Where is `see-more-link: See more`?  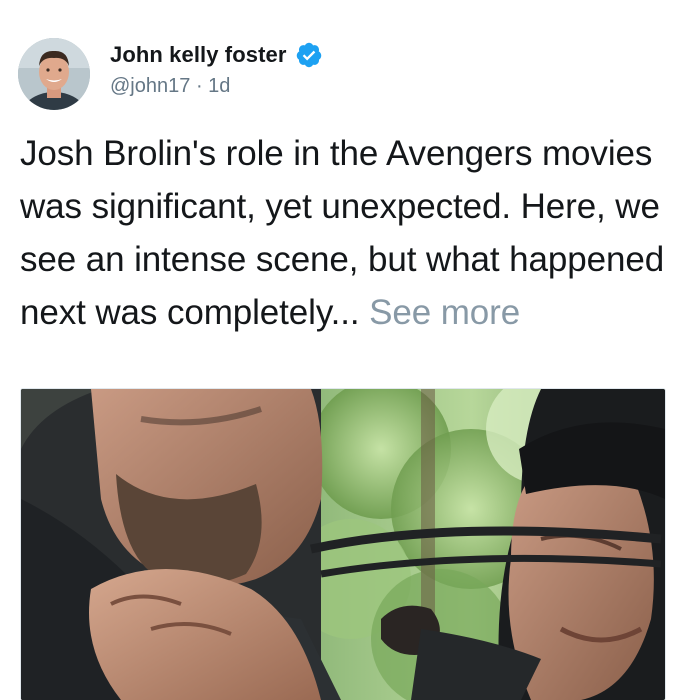
see-more-link: See more is located at coordinates (444, 312).